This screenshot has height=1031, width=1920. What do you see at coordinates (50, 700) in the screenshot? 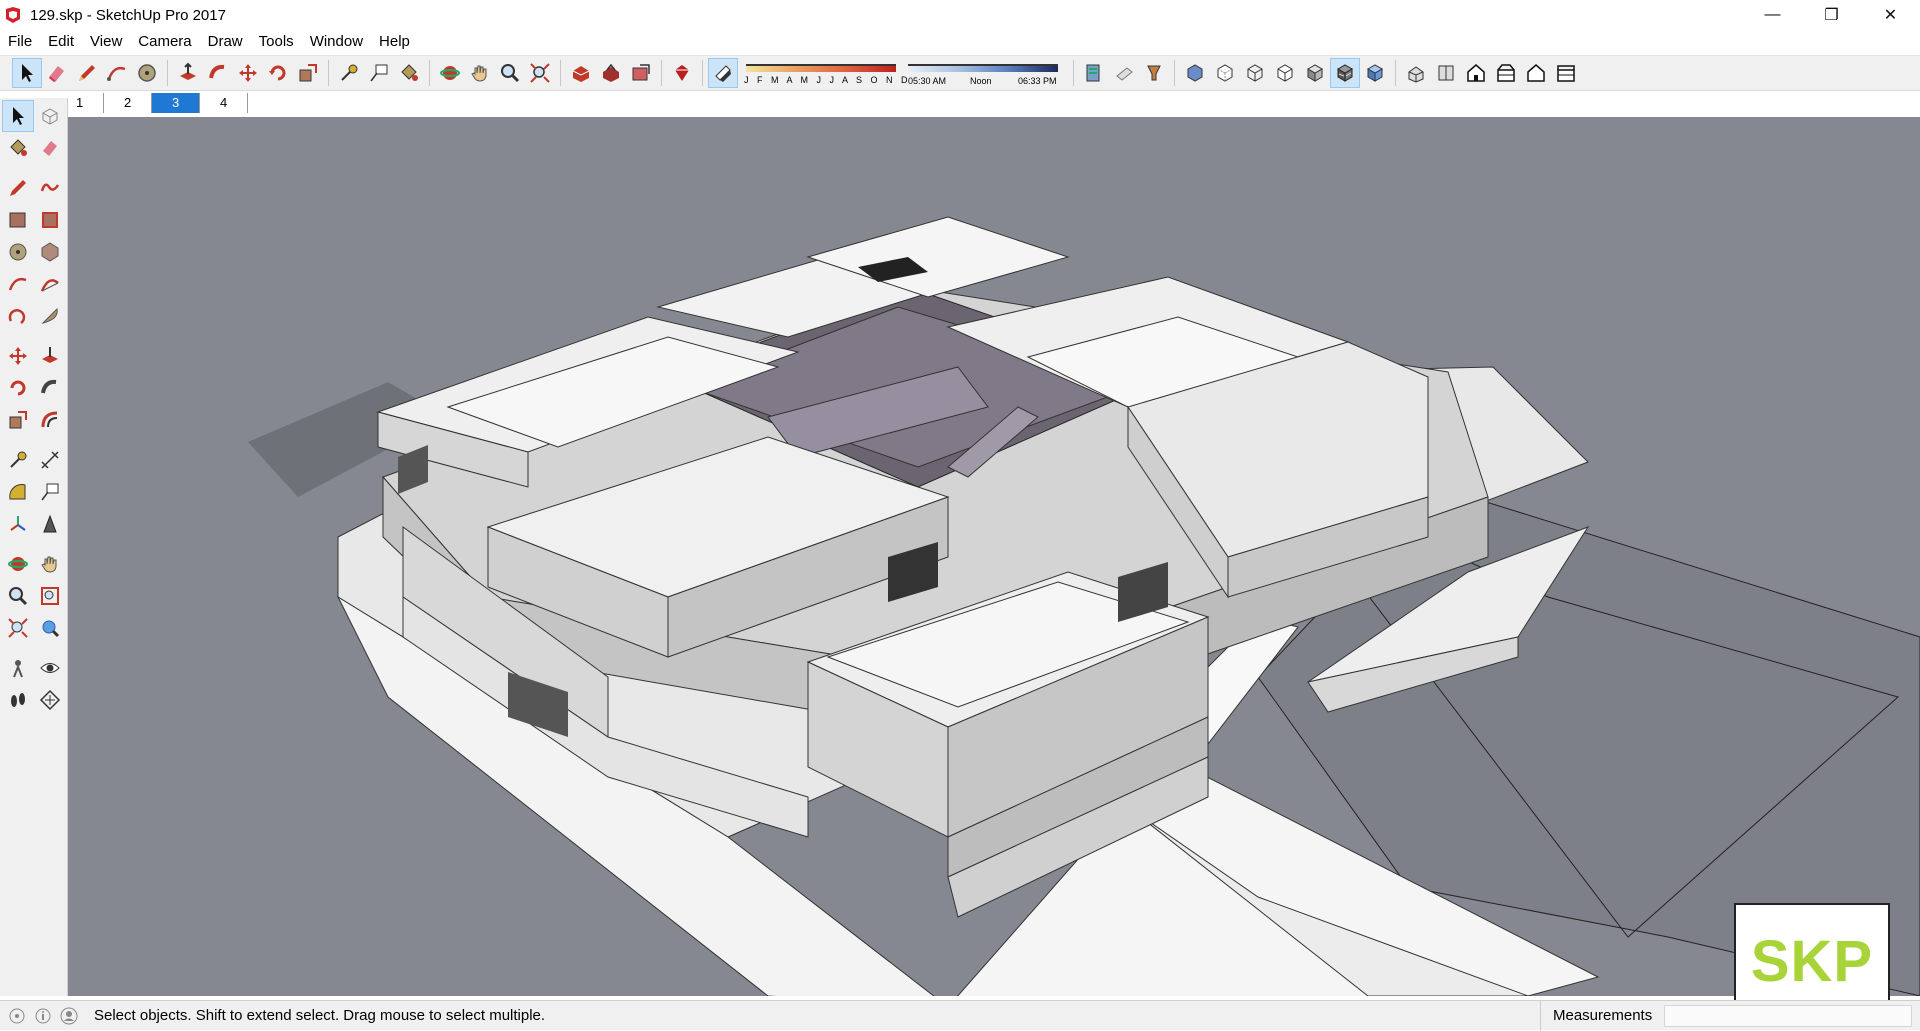
I see `section-plane-tool` at bounding box center [50, 700].